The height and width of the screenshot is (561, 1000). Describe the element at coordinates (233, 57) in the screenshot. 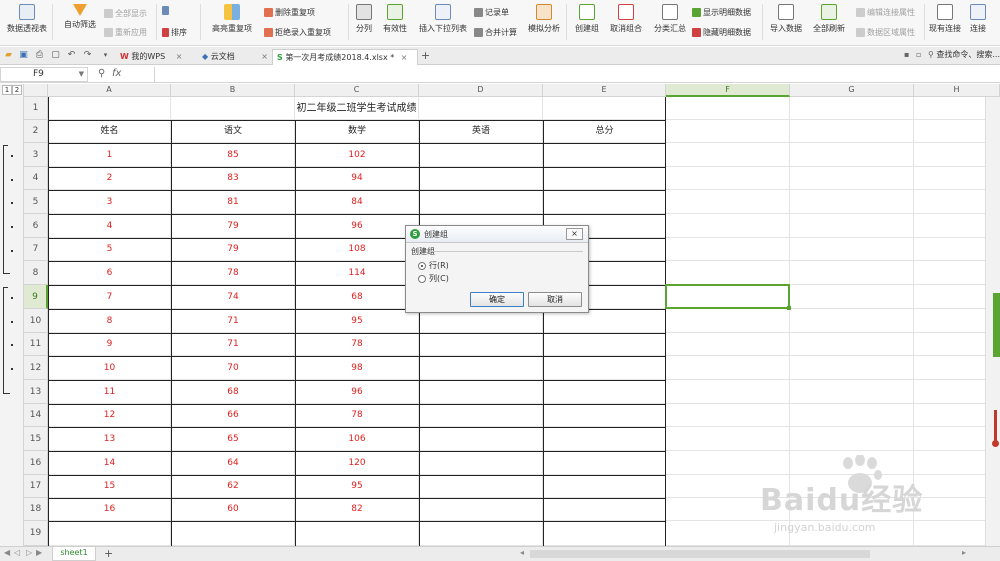

I see `tab-cloud-docs: ◆ 云文档 ×` at that location.